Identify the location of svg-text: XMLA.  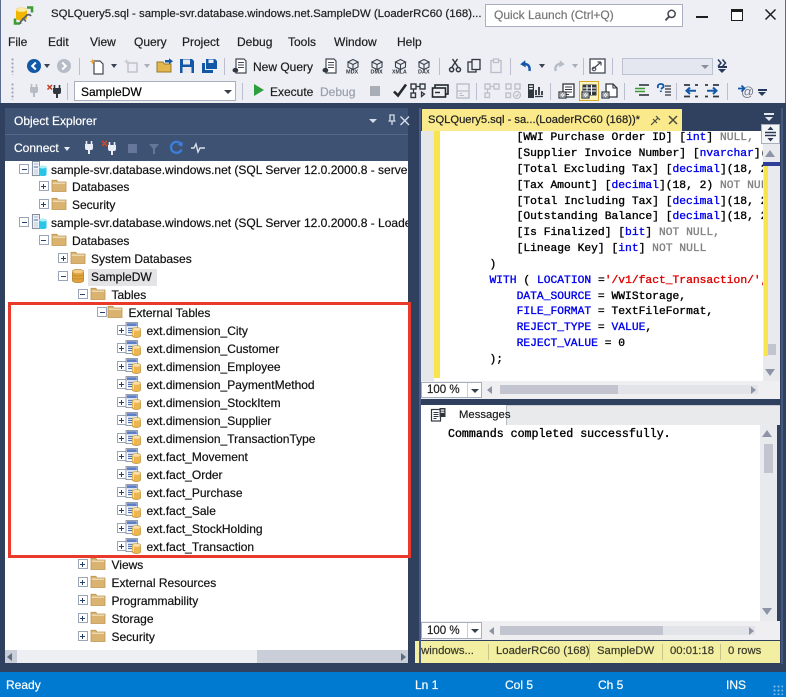
(399, 72).